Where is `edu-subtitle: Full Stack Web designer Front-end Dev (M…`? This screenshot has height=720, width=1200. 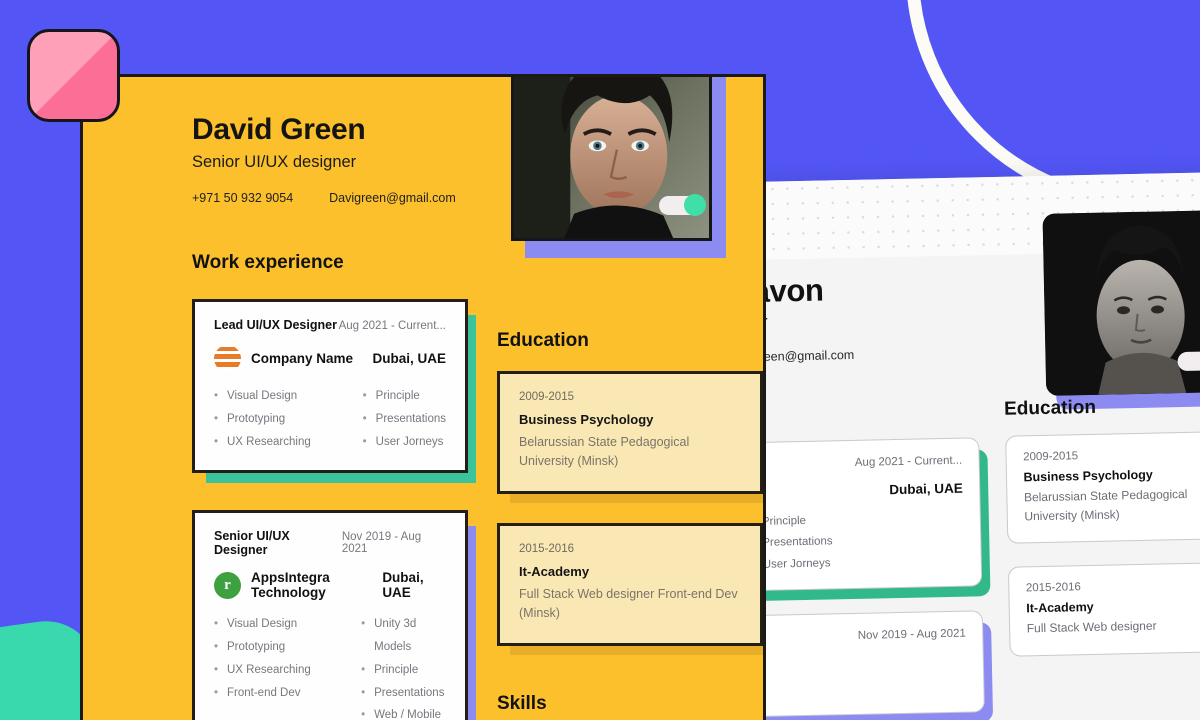
edu-subtitle: Full Stack Web designer Front-end Dev (M… is located at coordinates (628, 603).